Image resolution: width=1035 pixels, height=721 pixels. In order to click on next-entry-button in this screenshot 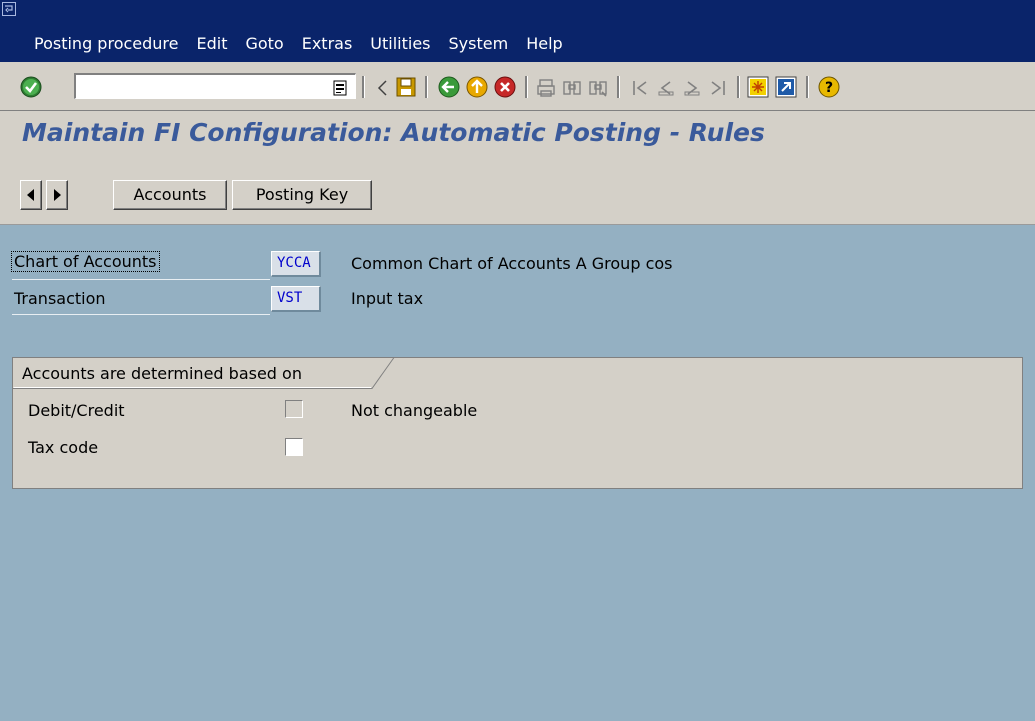, I will do `click(57, 195)`.